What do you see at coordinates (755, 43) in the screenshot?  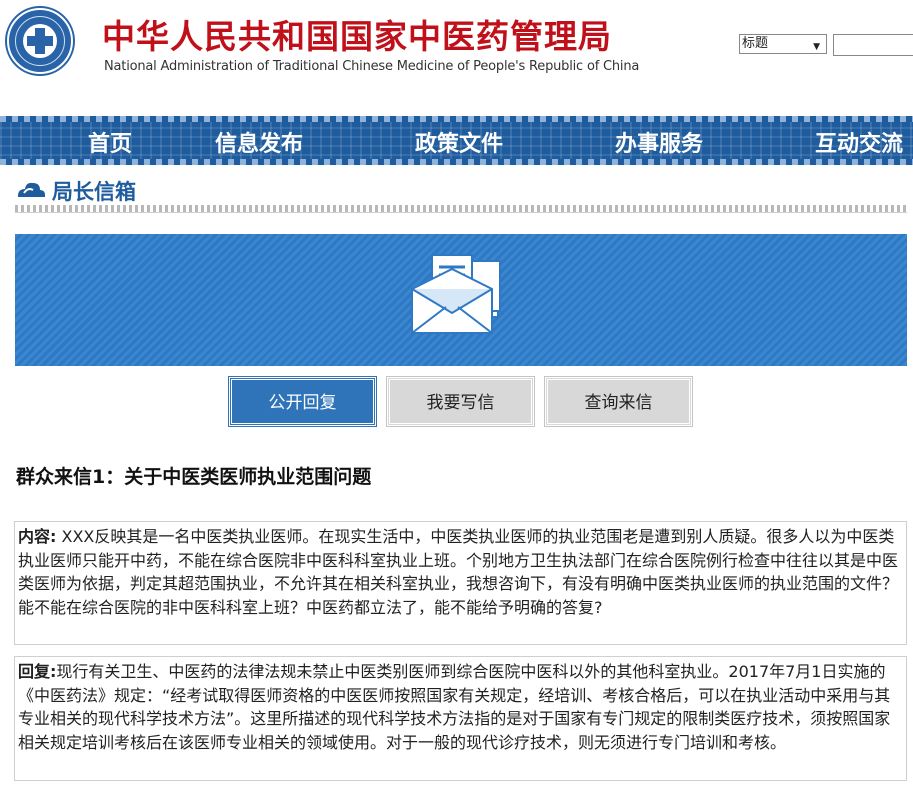 I see `search-type-value: 标题` at bounding box center [755, 43].